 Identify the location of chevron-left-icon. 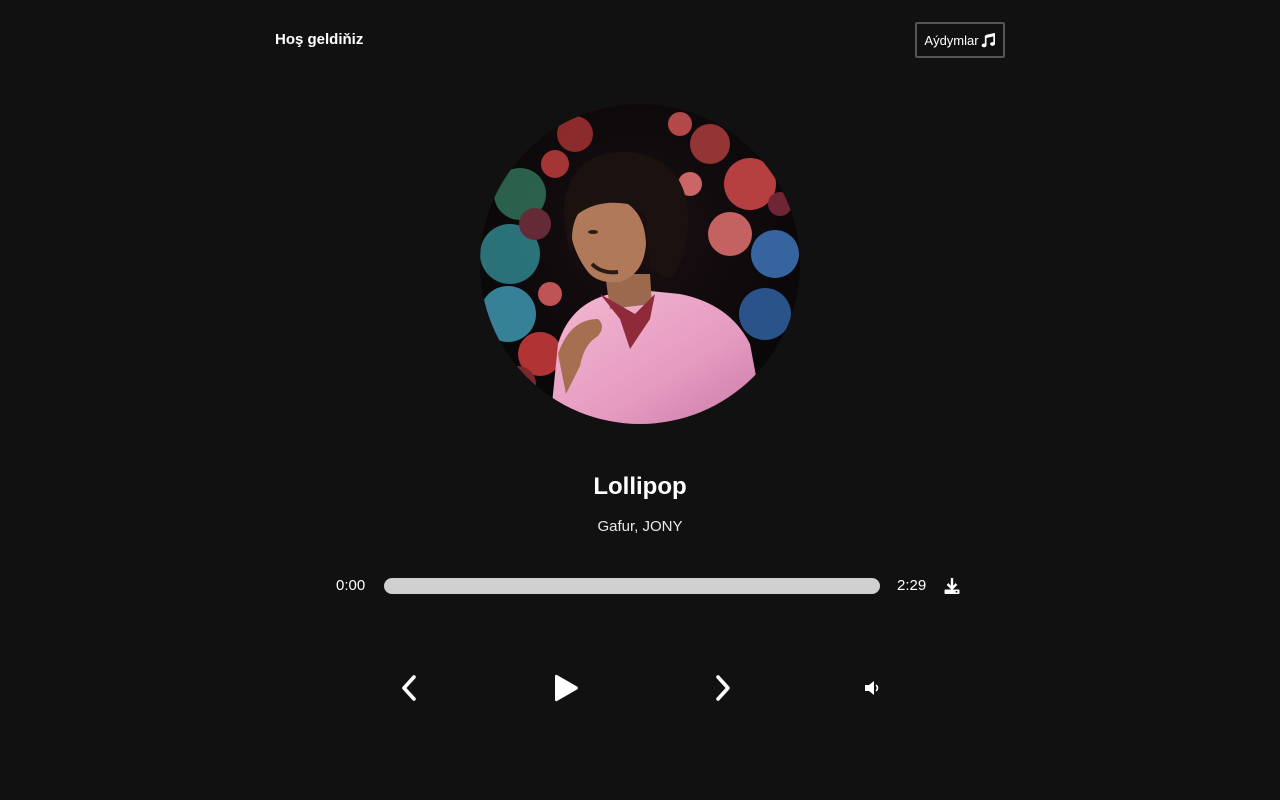
(409, 688).